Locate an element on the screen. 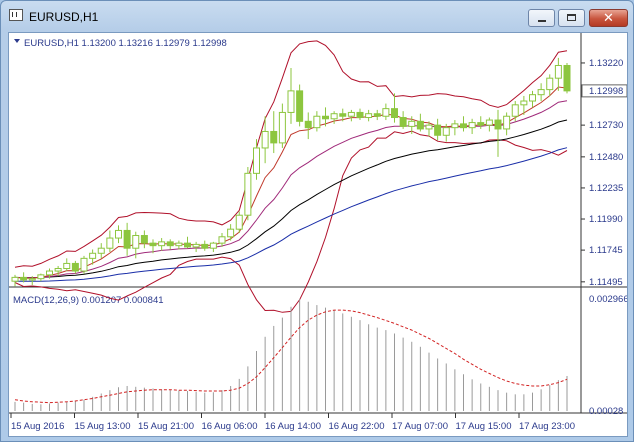 Image resolution: width=634 pixels, height=442 pixels. macd-tick-label: 0.002966 is located at coordinates (608, 299).